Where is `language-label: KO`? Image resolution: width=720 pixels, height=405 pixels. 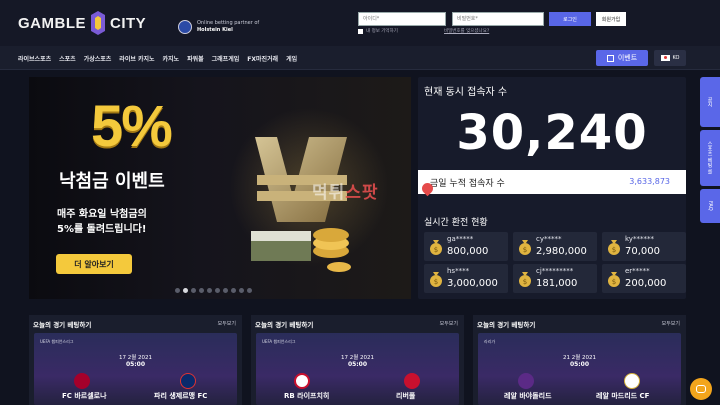
language-label: KO is located at coordinates (676, 58).